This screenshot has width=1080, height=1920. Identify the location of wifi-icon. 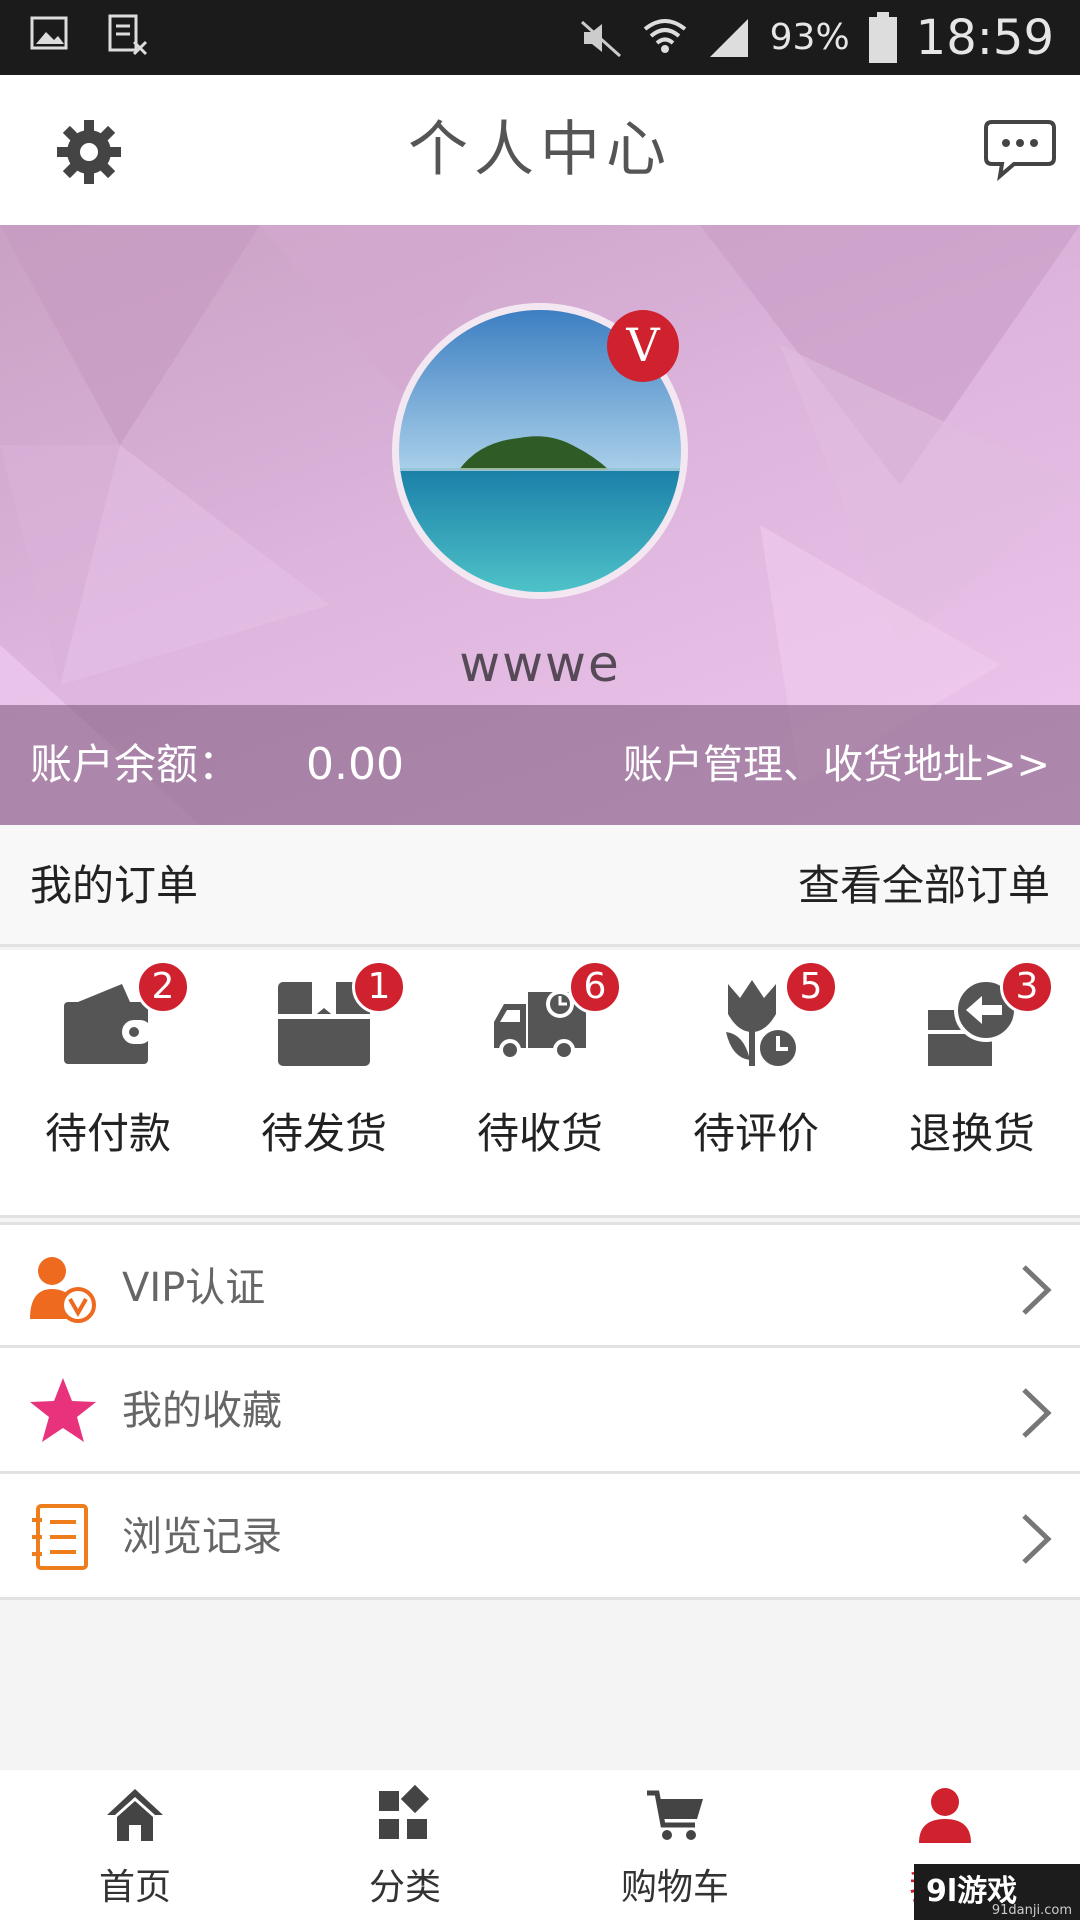
(664, 35).